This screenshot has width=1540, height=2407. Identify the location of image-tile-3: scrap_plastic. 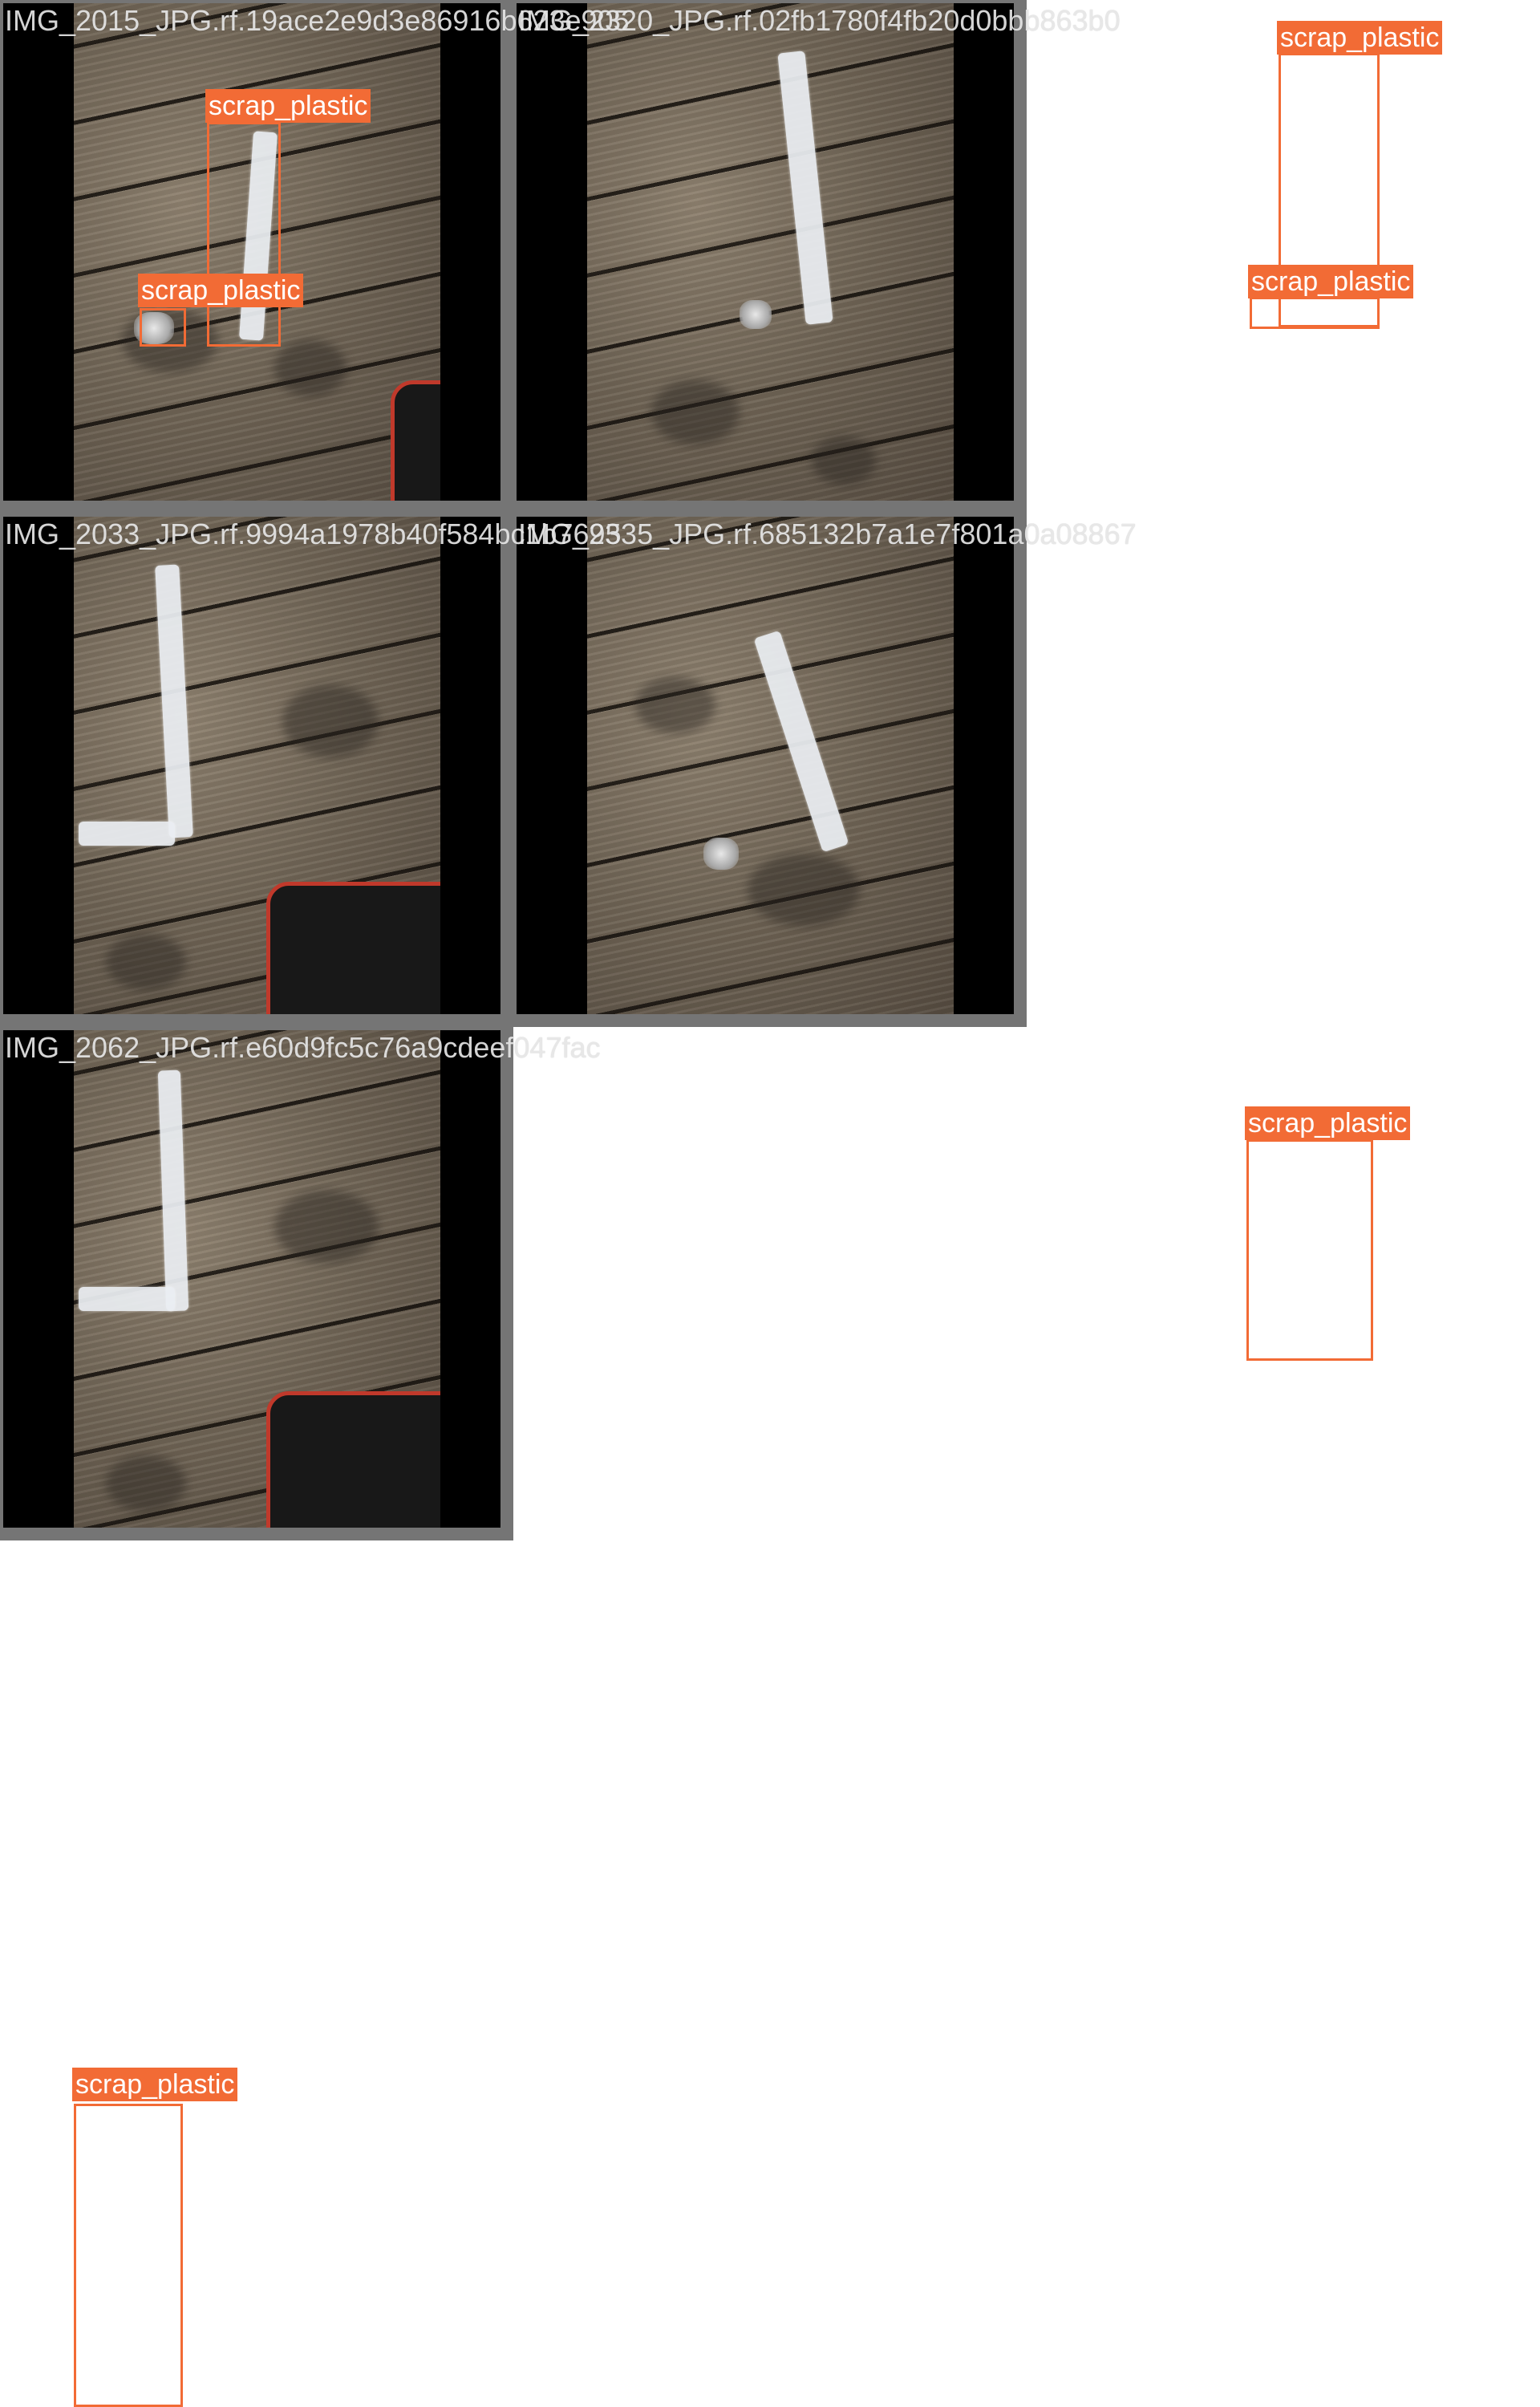
(256, 946).